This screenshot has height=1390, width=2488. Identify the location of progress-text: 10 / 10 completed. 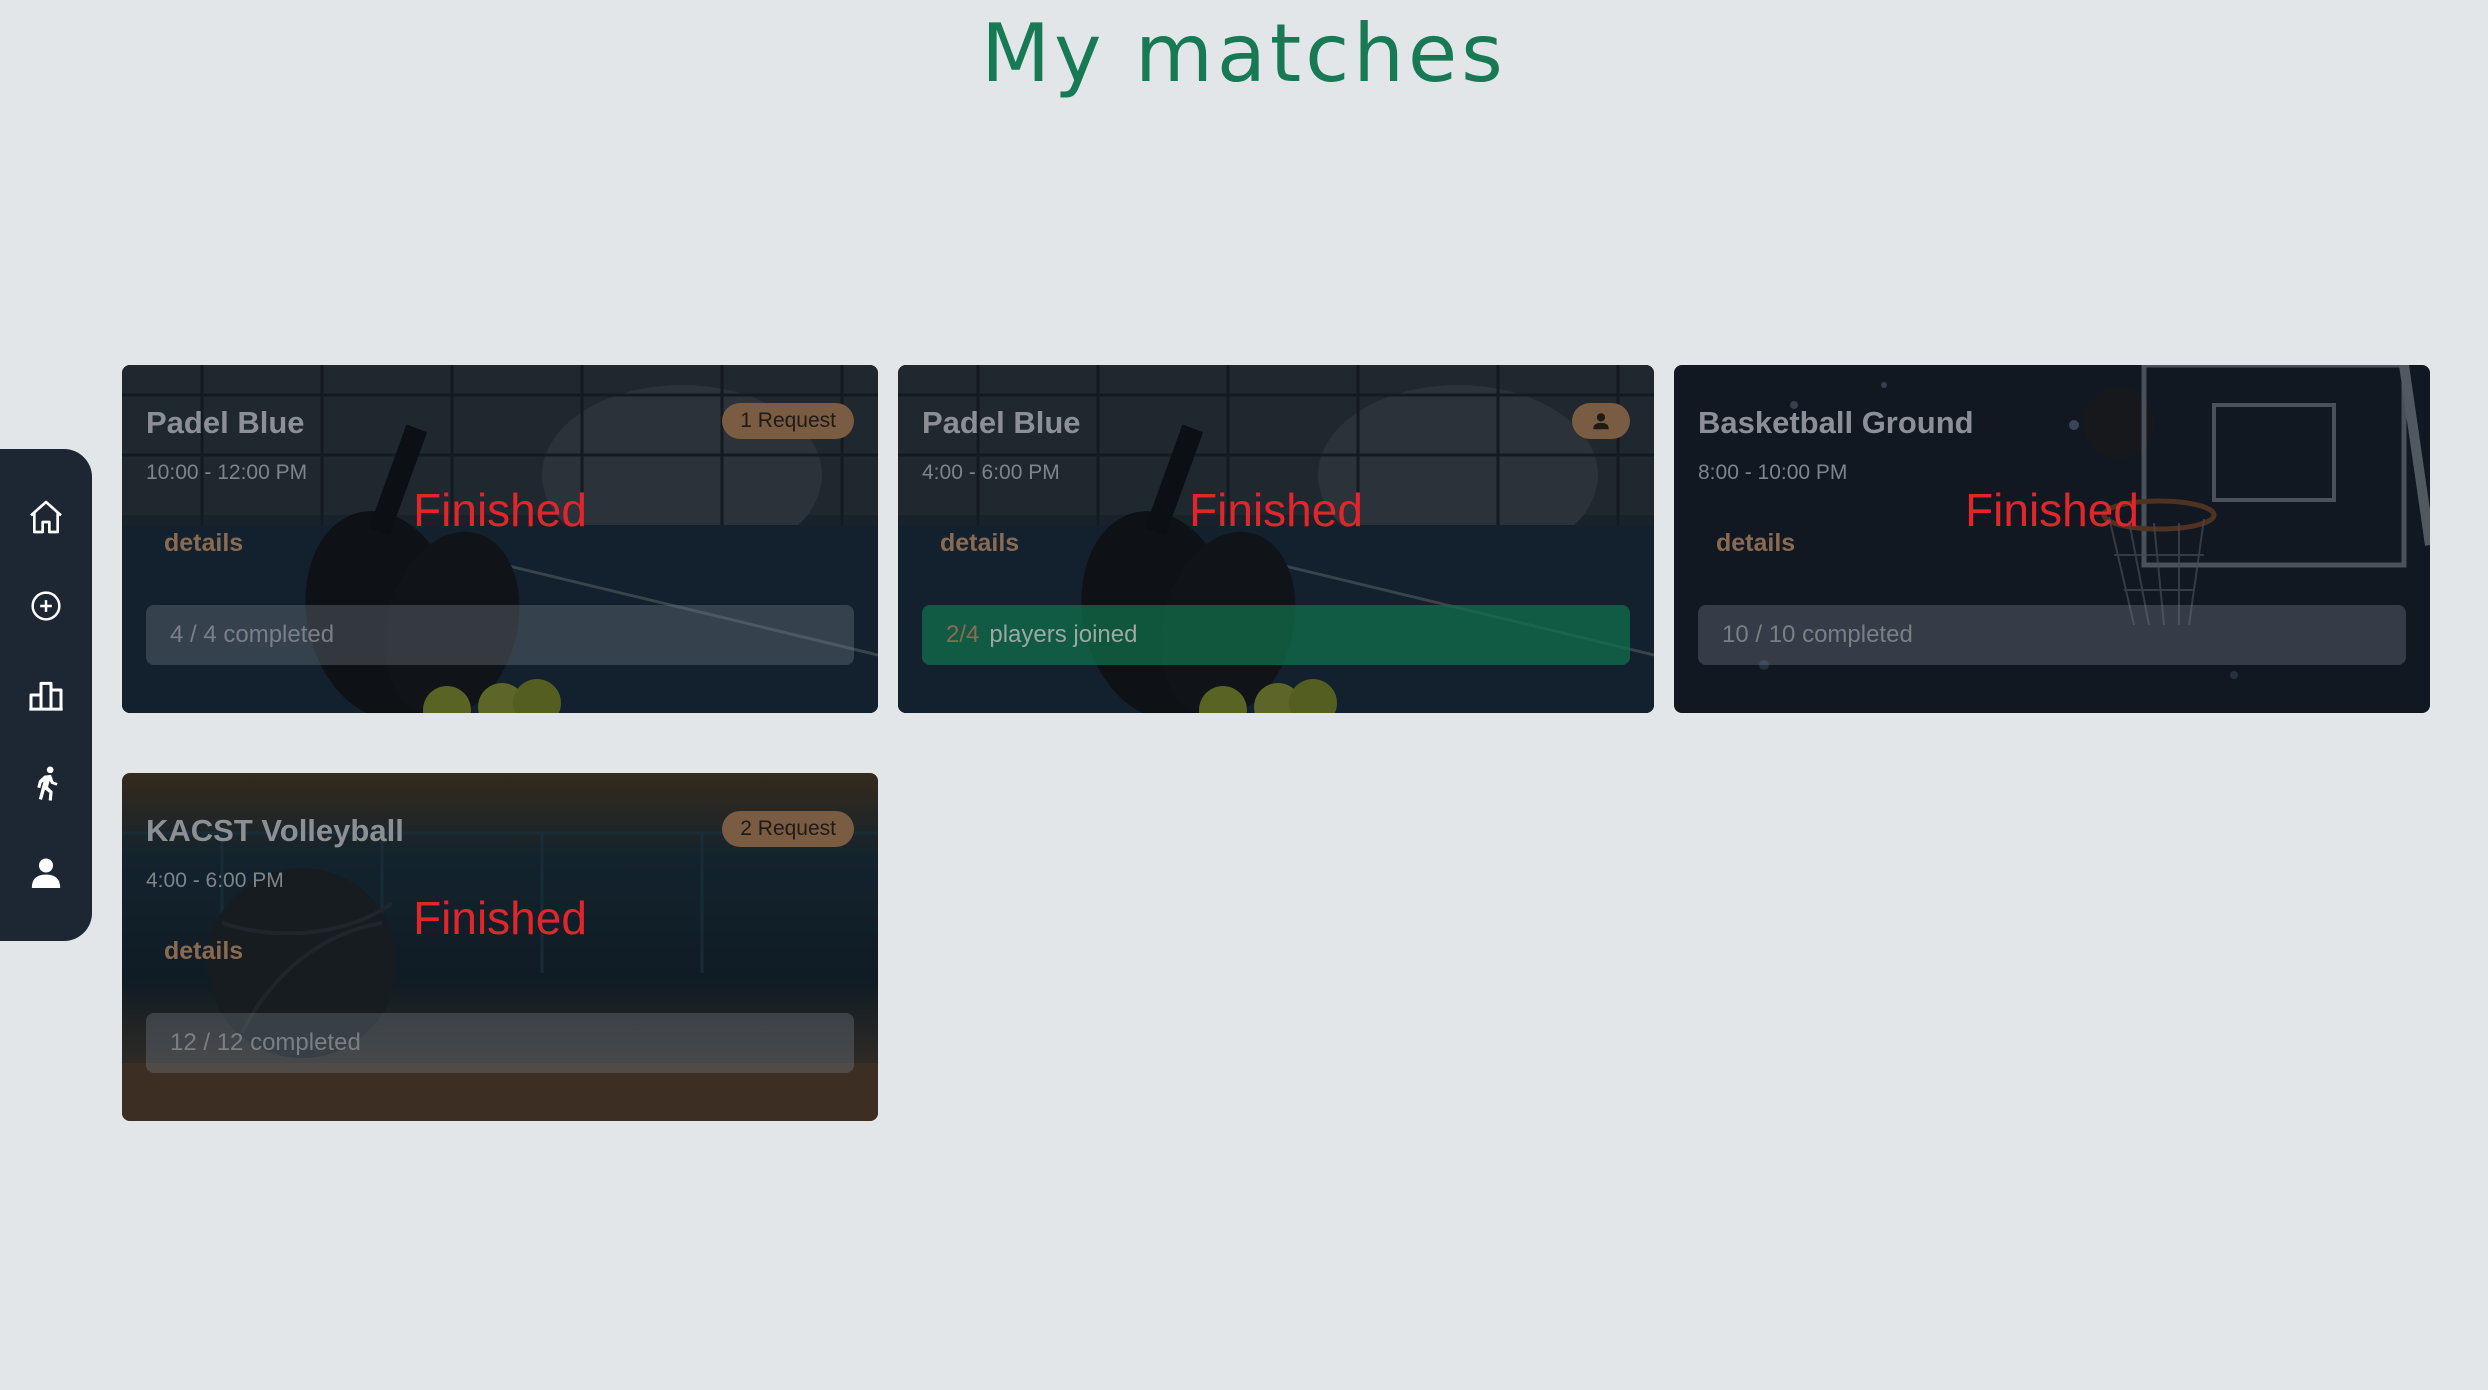
(1817, 634).